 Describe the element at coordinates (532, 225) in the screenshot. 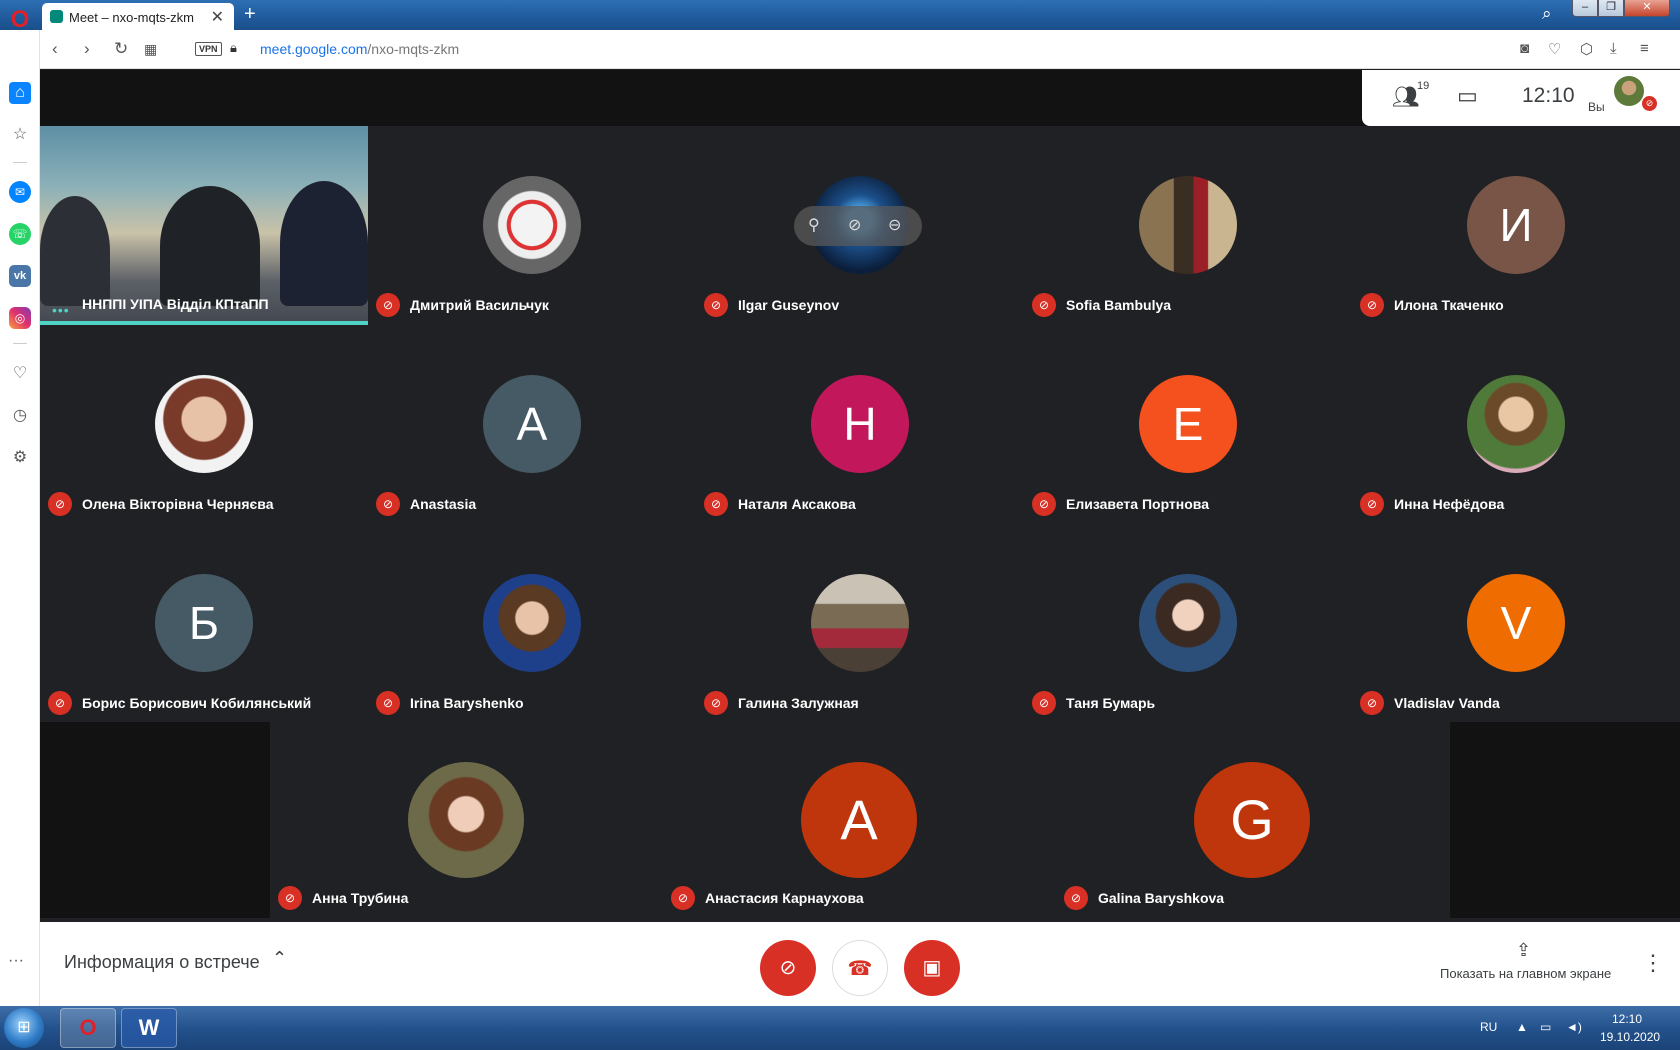

I see `participant-tile: ⊘ Дмитрий Васильчук` at that location.